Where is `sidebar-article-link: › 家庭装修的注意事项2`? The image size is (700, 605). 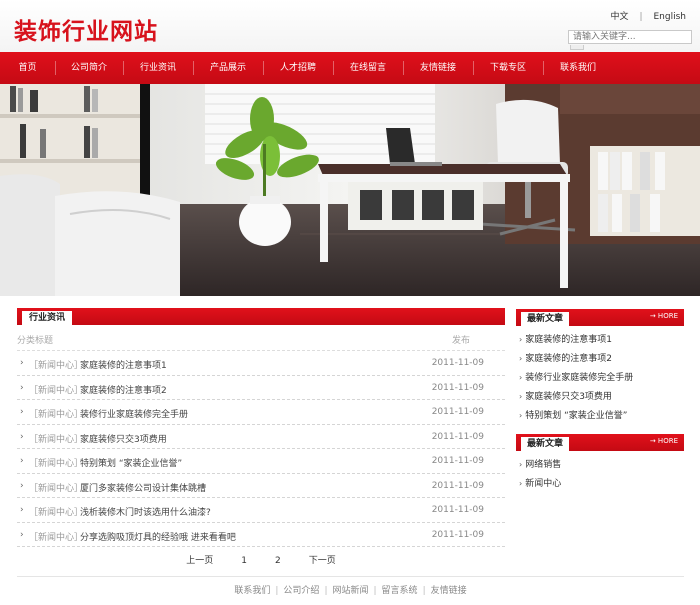
sidebar-article-link: › 家庭装修的注意事项2 is located at coordinates (600, 358).